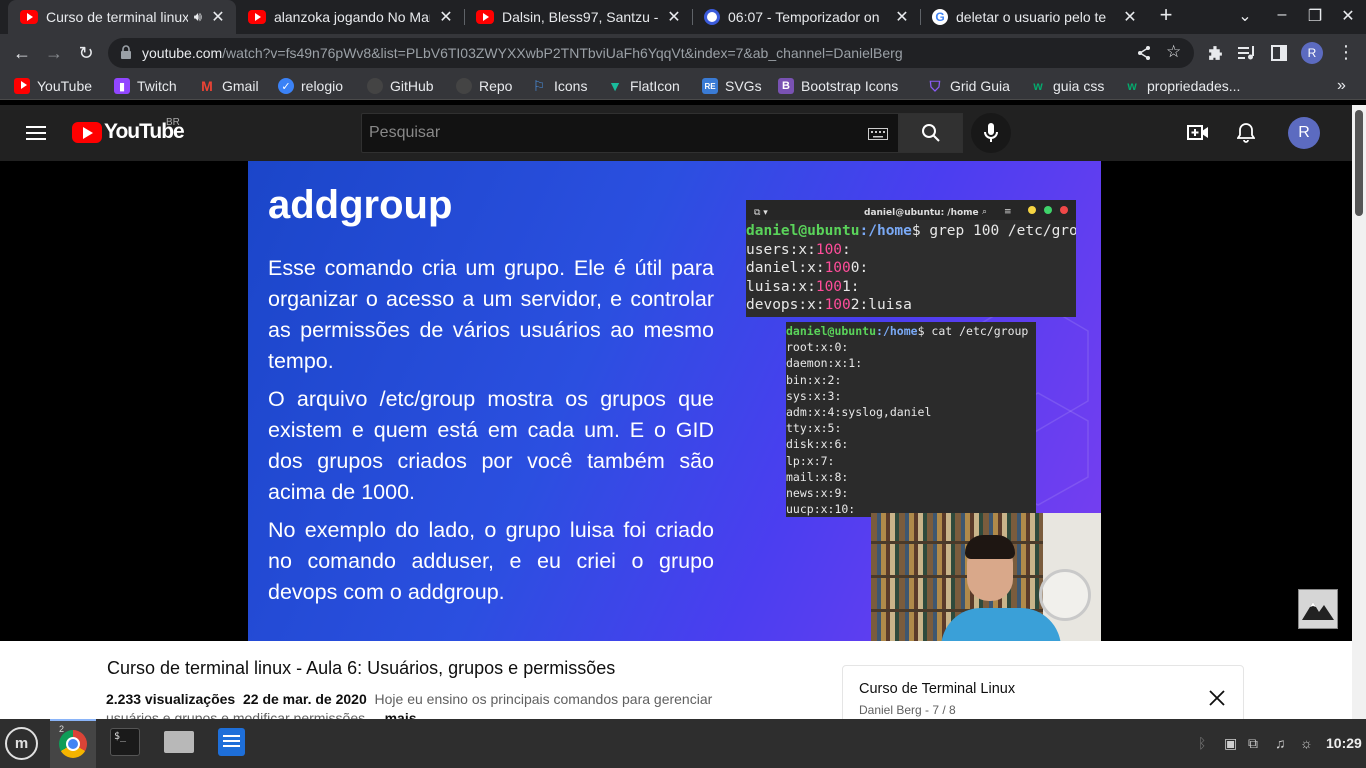  I want to click on media-control-icon, so click(1247, 53).